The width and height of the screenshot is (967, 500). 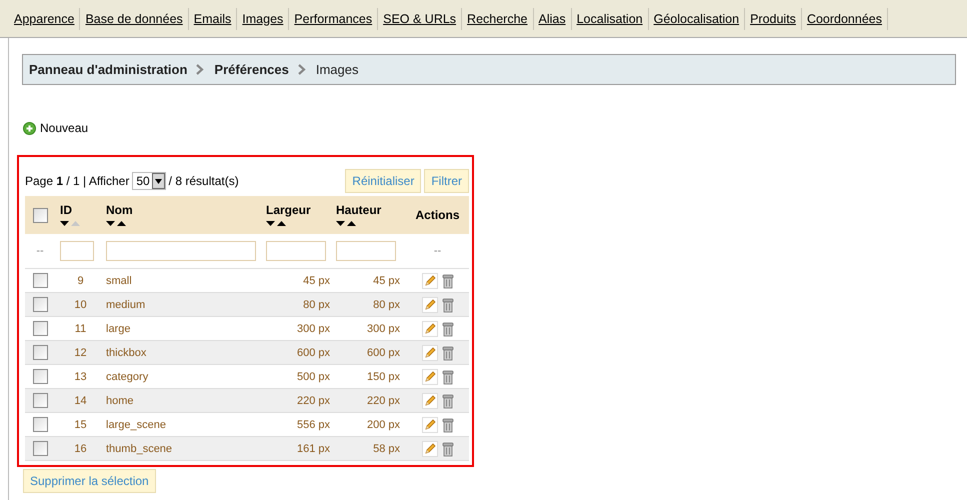 I want to click on new-link: Nouveau, so click(x=64, y=128).